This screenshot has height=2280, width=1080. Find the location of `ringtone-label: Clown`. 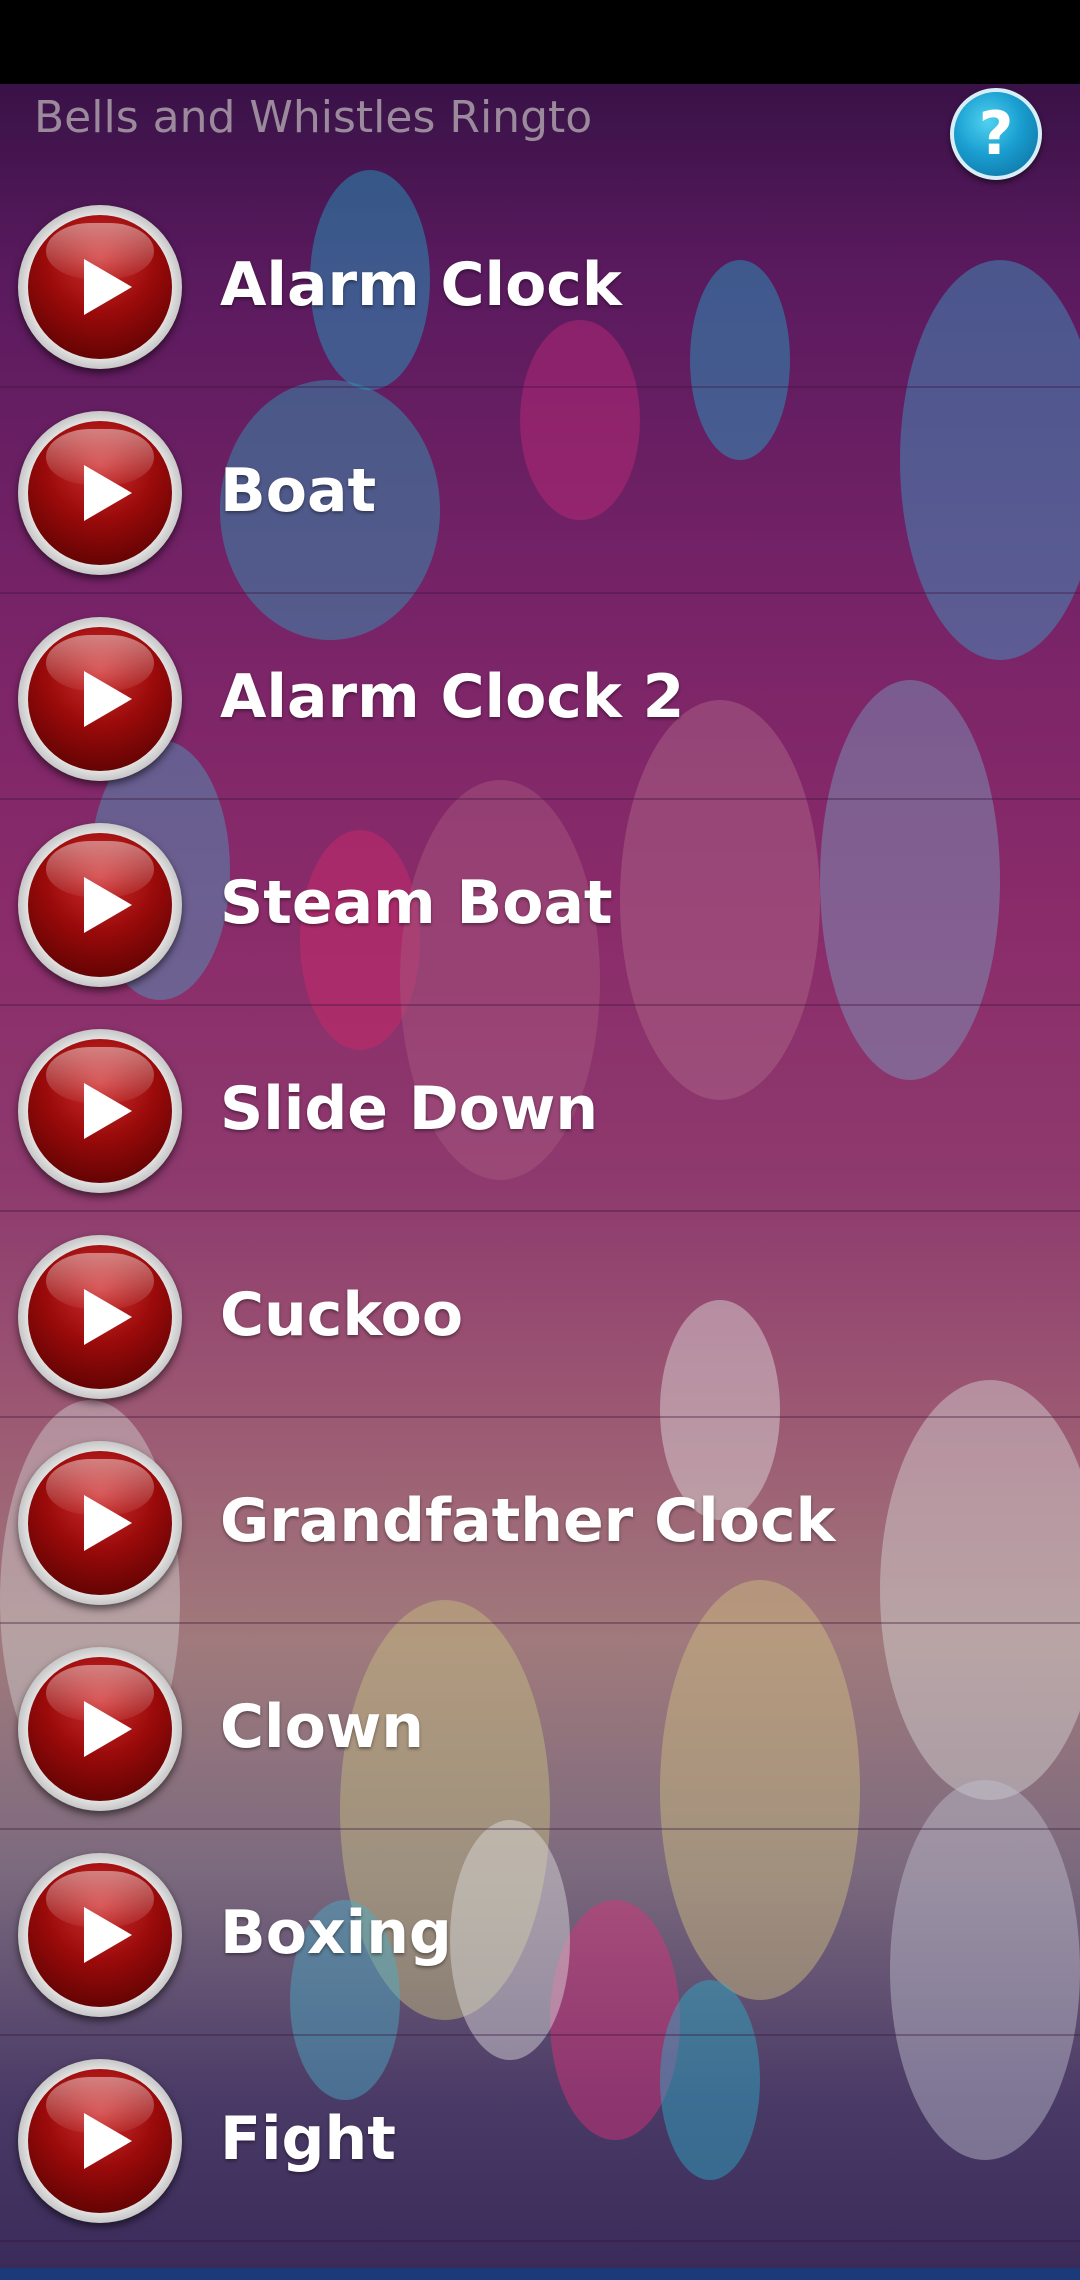

ringtone-label: Clown is located at coordinates (322, 1727).